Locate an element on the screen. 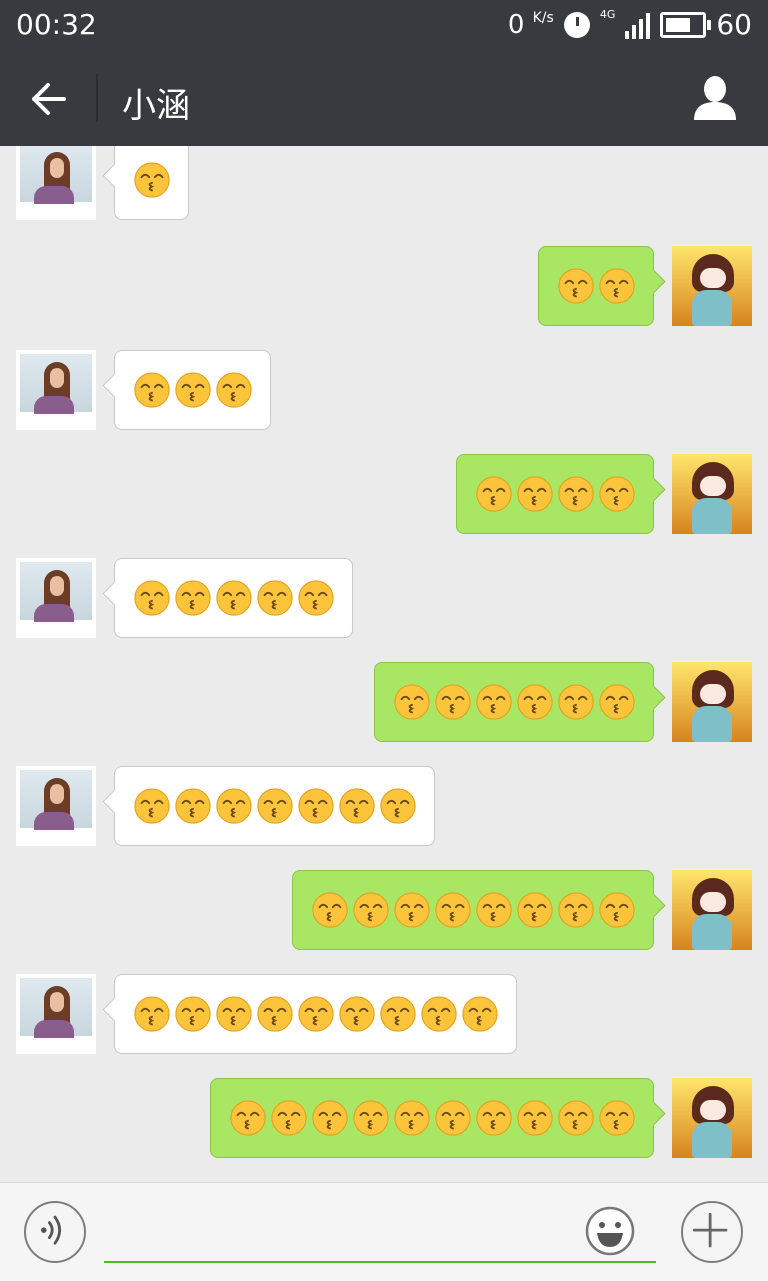  status-indicators: 0 K/s 4G 60 is located at coordinates (630, 24).